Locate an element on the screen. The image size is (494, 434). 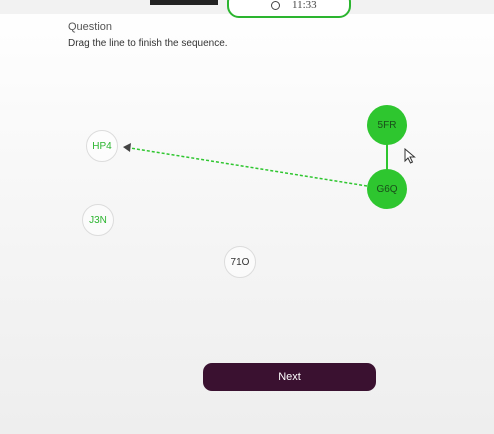
mouse-cursor-icon is located at coordinates (410, 156).